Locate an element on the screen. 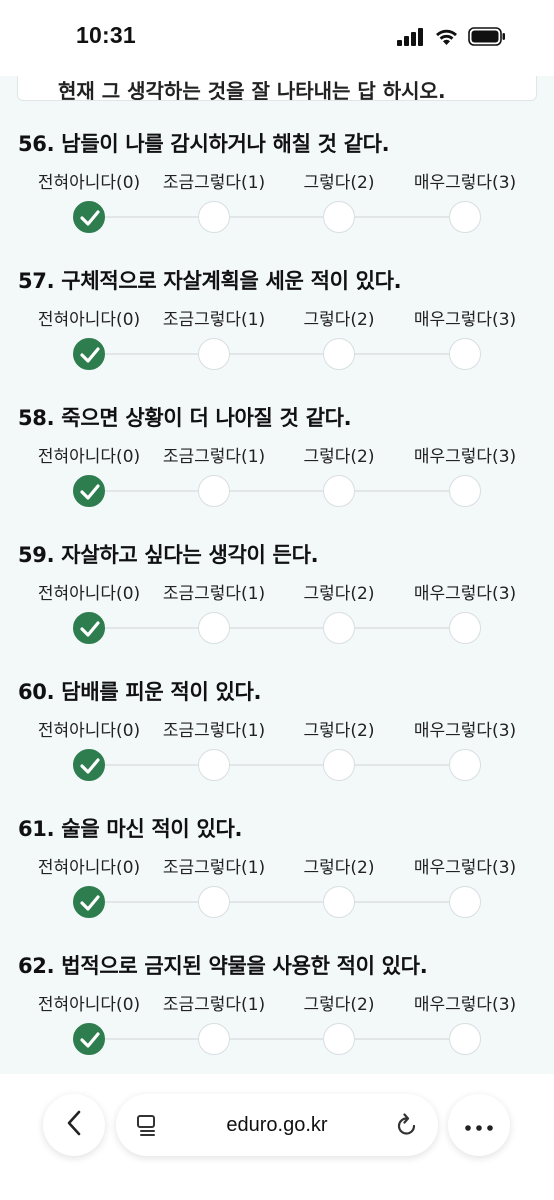  battery-icon is located at coordinates (487, 38).